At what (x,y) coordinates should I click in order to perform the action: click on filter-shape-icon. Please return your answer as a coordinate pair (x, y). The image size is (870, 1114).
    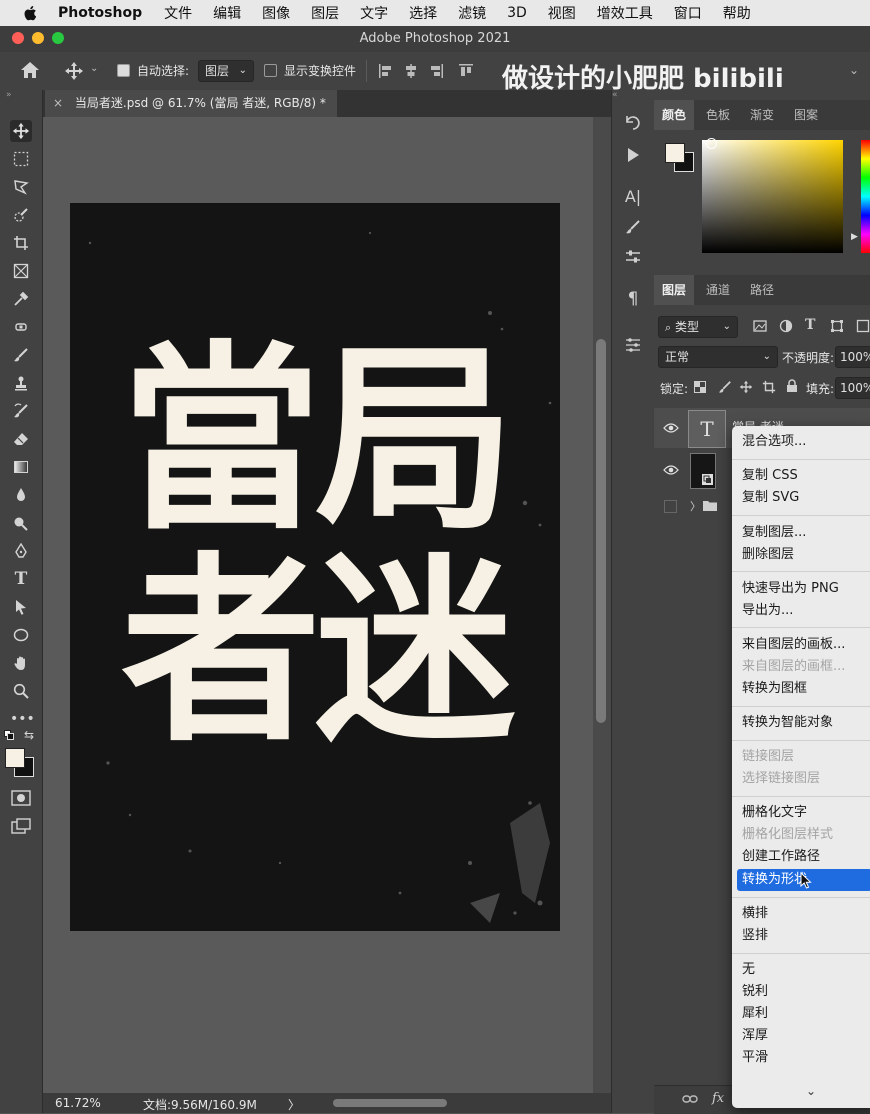
    Looking at the image, I should click on (837, 326).